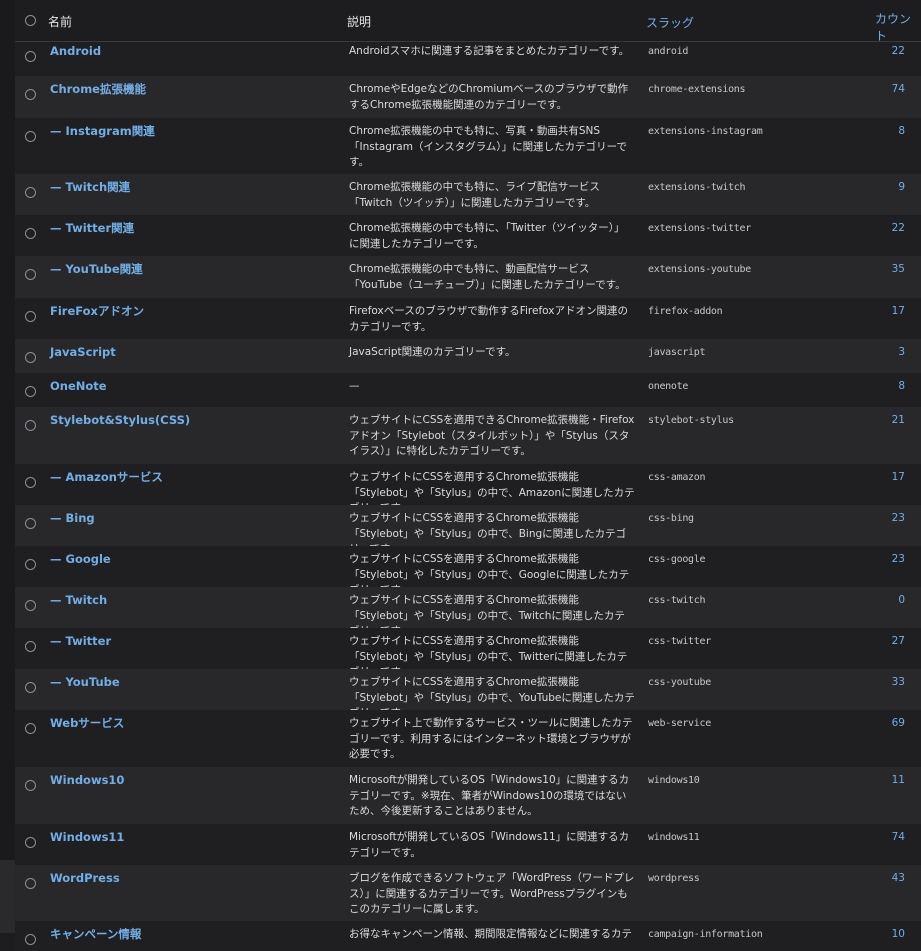  Describe the element at coordinates (85, 878) in the screenshot. I see `category-name-link: WordPress` at that location.